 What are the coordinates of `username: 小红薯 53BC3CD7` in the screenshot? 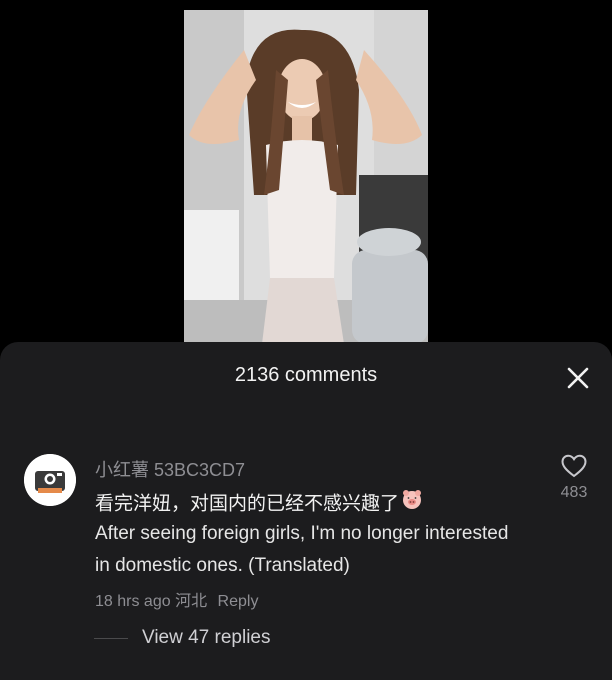 It's located at (170, 469).